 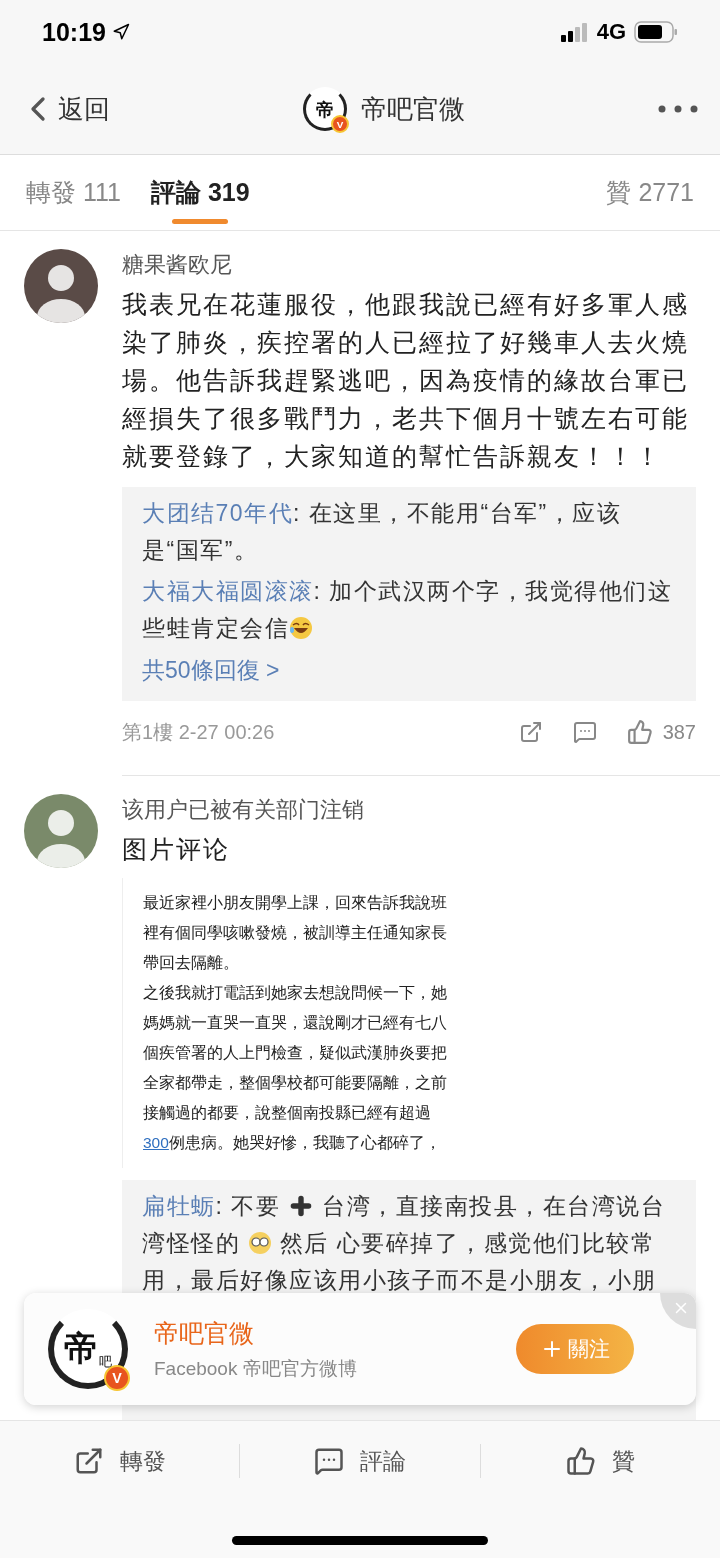 What do you see at coordinates (156, 1142) in the screenshot?
I see `screenshot-link: 300` at bounding box center [156, 1142].